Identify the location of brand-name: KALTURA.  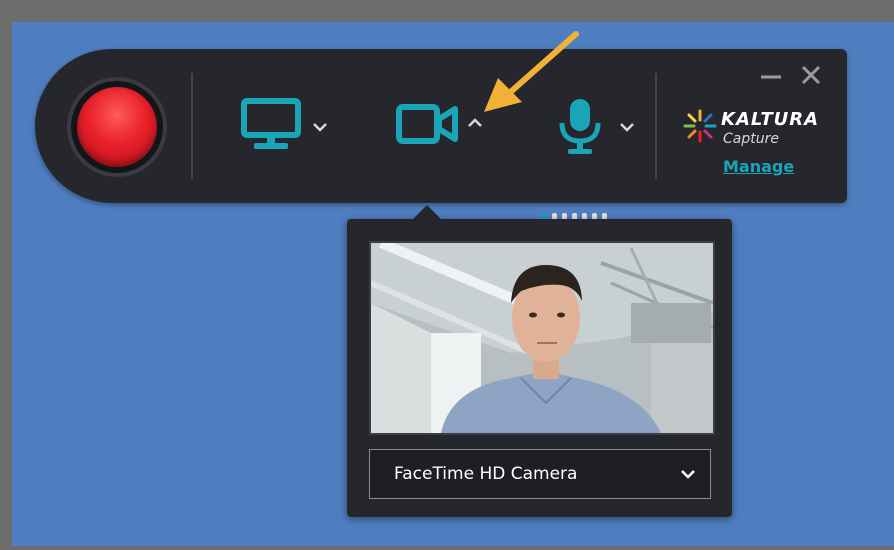
(770, 119).